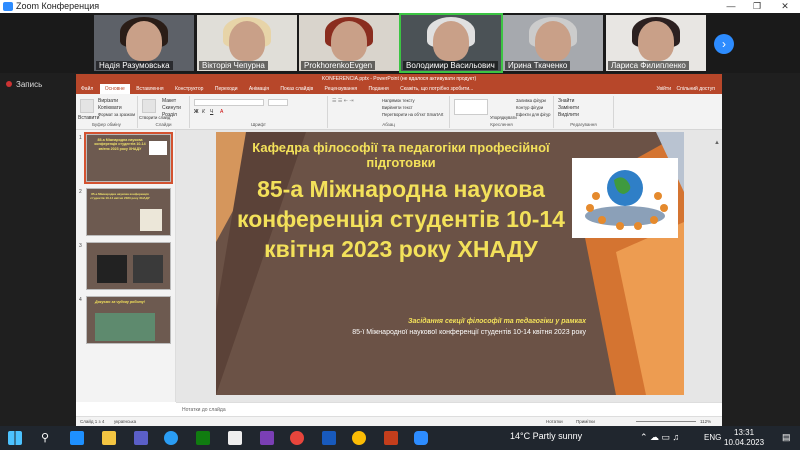 The image size is (800, 450). I want to click on teams-icon, so click(141, 438).